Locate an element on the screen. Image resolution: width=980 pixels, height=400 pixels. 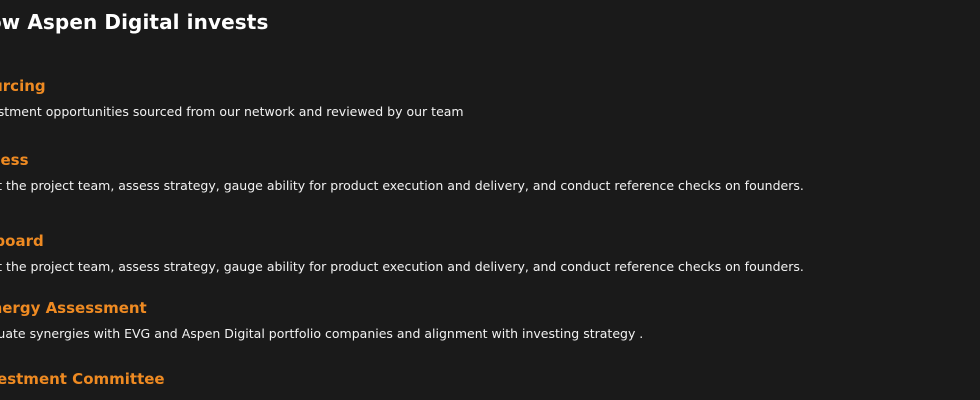
step-title: Onboard is located at coordinates (22, 241).